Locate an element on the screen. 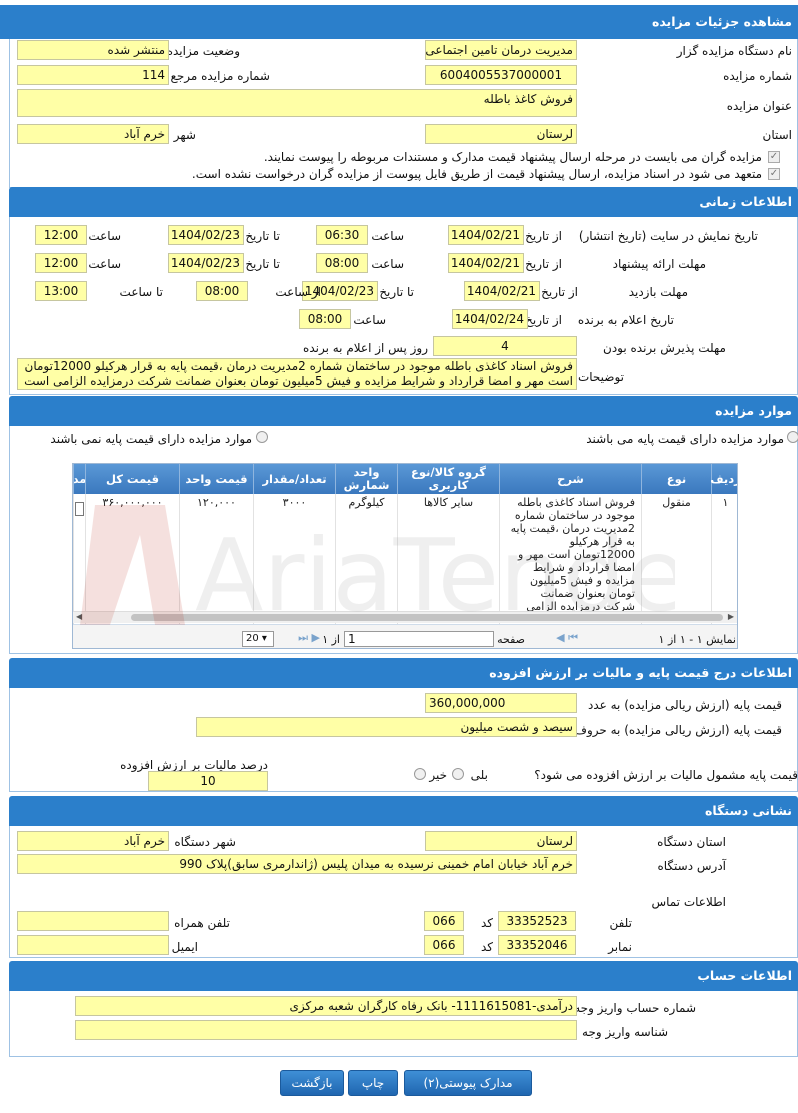  mobile-label: تلفن همراه is located at coordinates (202, 923).